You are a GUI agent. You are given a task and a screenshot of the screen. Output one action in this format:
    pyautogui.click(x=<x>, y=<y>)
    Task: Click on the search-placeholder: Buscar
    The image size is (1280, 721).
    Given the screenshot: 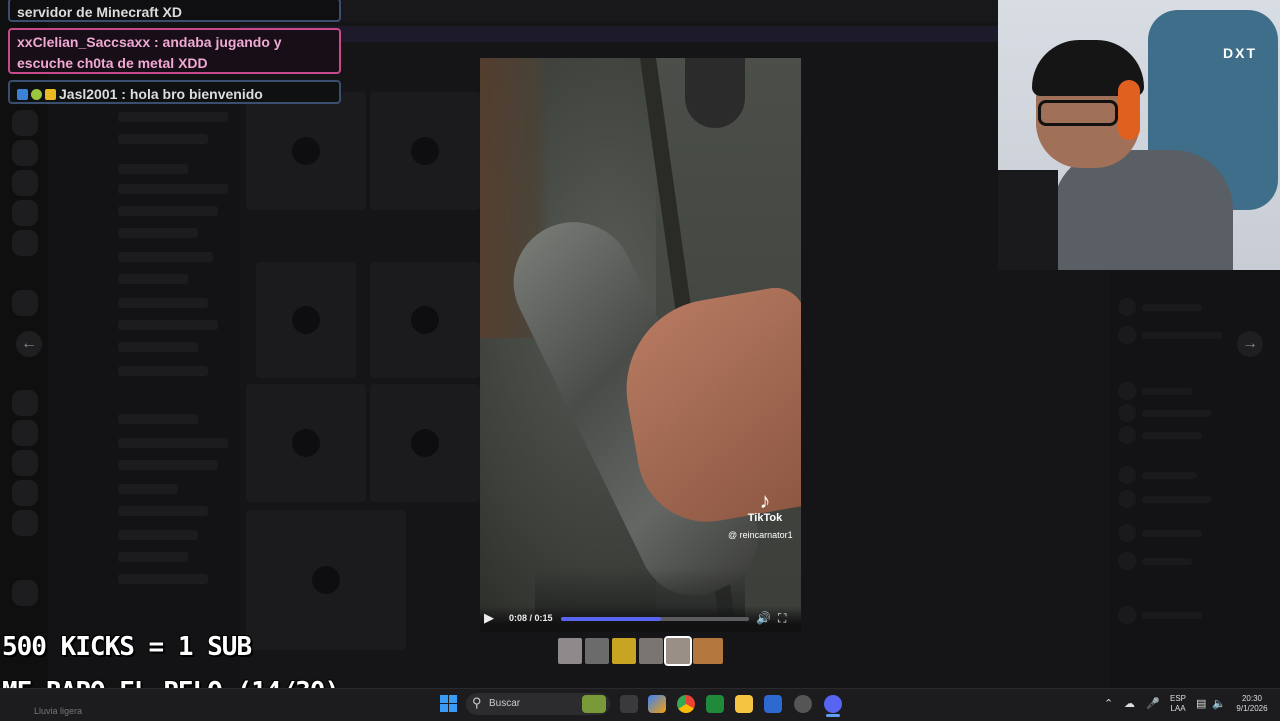 What is the action you would take?
    pyautogui.click(x=504, y=703)
    